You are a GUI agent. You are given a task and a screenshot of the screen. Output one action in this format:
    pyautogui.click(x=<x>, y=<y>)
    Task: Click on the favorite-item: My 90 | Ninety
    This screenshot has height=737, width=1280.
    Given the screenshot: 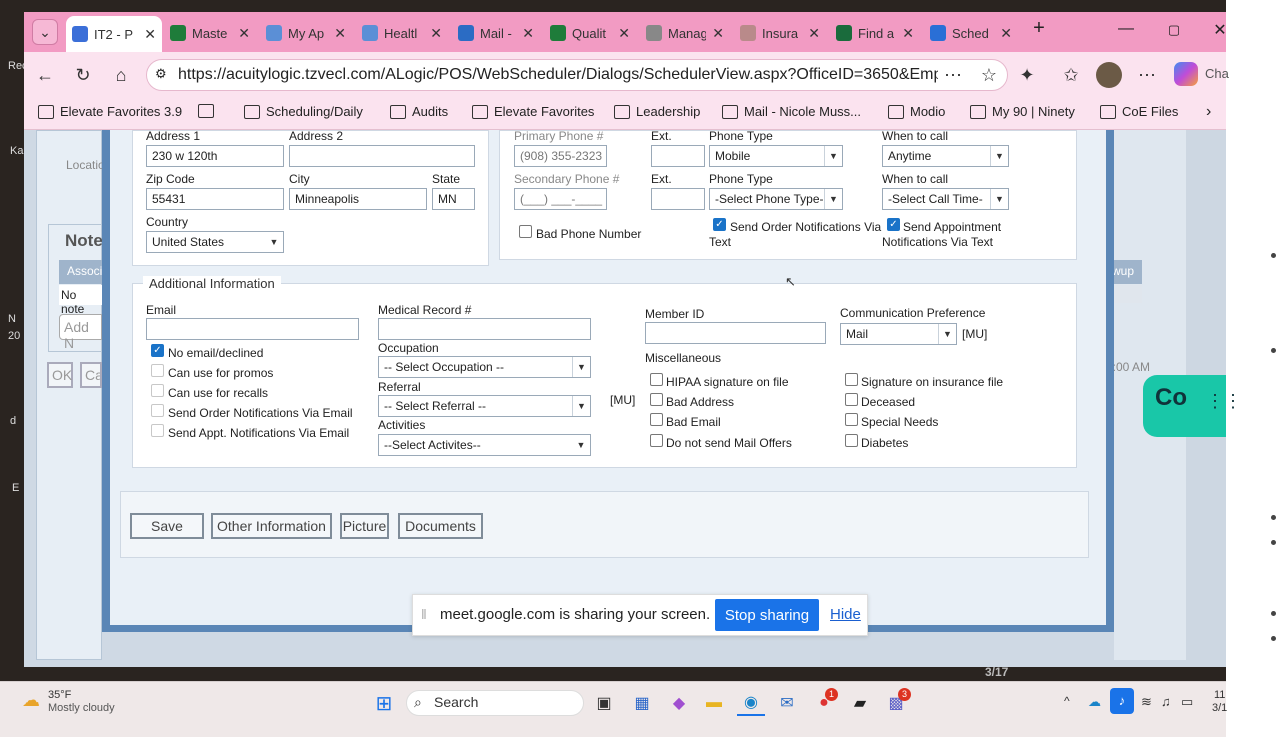 What is the action you would take?
    pyautogui.click(x=1022, y=111)
    